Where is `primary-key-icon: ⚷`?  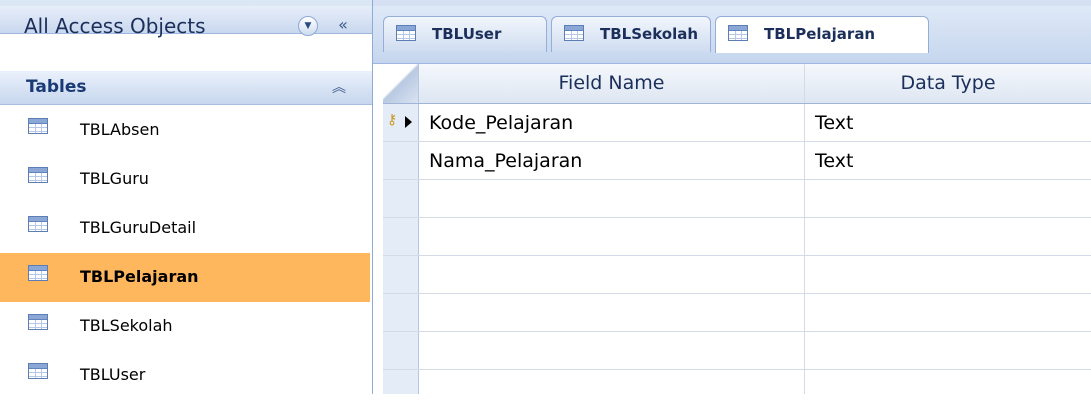 primary-key-icon: ⚷ is located at coordinates (392, 120).